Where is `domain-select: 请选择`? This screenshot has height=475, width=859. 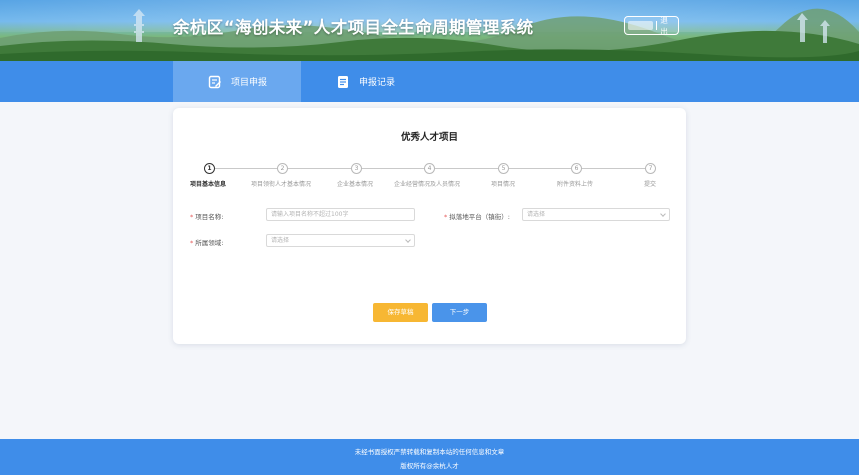 domain-select: 请选择 is located at coordinates (340, 240).